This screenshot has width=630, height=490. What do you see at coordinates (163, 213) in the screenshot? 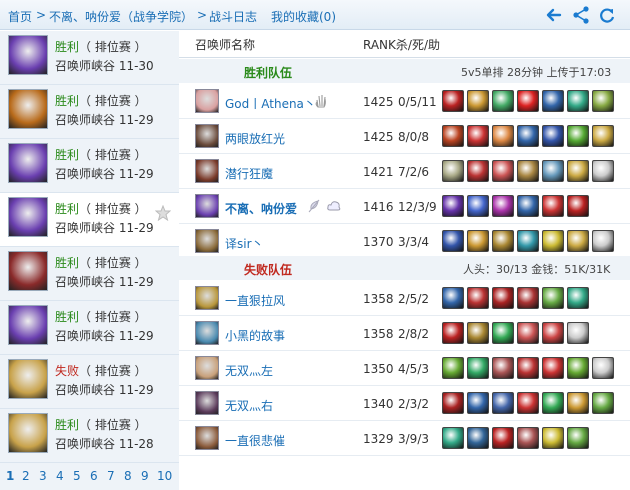
I see `star-icon` at bounding box center [163, 213].